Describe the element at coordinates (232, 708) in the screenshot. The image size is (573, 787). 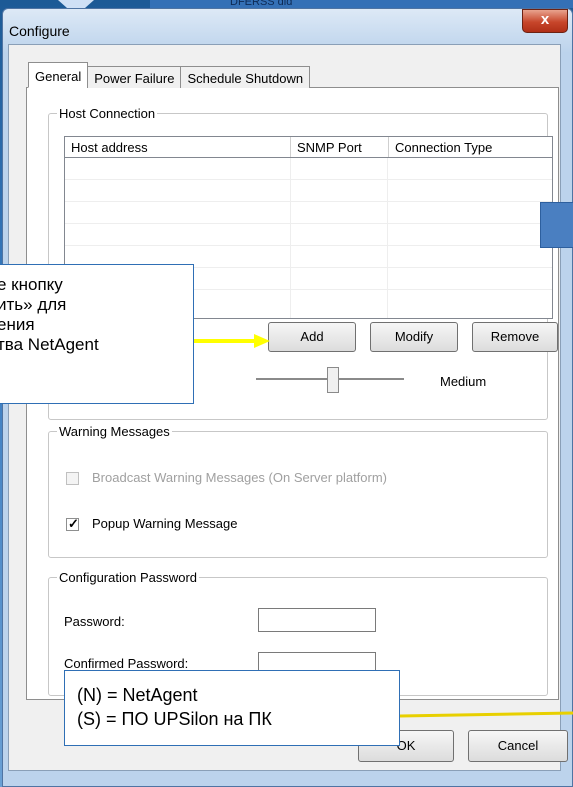
I see `legend-callout: (N) = NetAgent (S) = ПО UPSilon на ПК` at that location.